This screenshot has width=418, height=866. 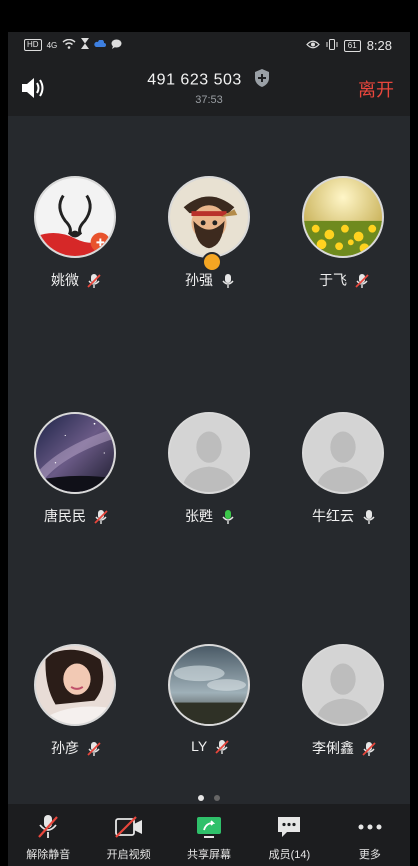 I want to click on flowers-avatar-image, so click(x=343, y=217).